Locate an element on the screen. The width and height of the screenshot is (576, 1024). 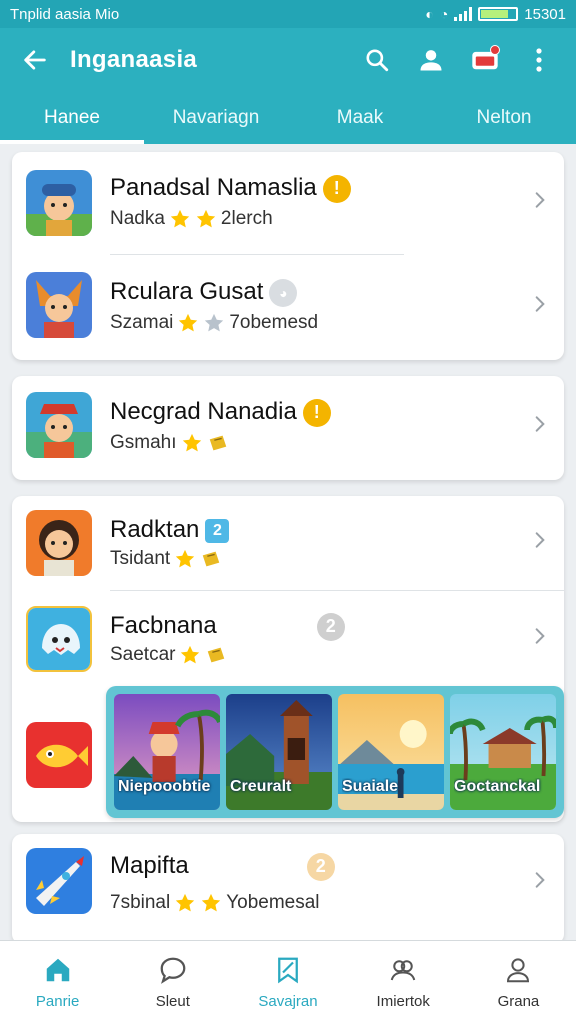
tab-bar: Hanee Navariagn Maak Nelton is located at coordinates (288, 118).